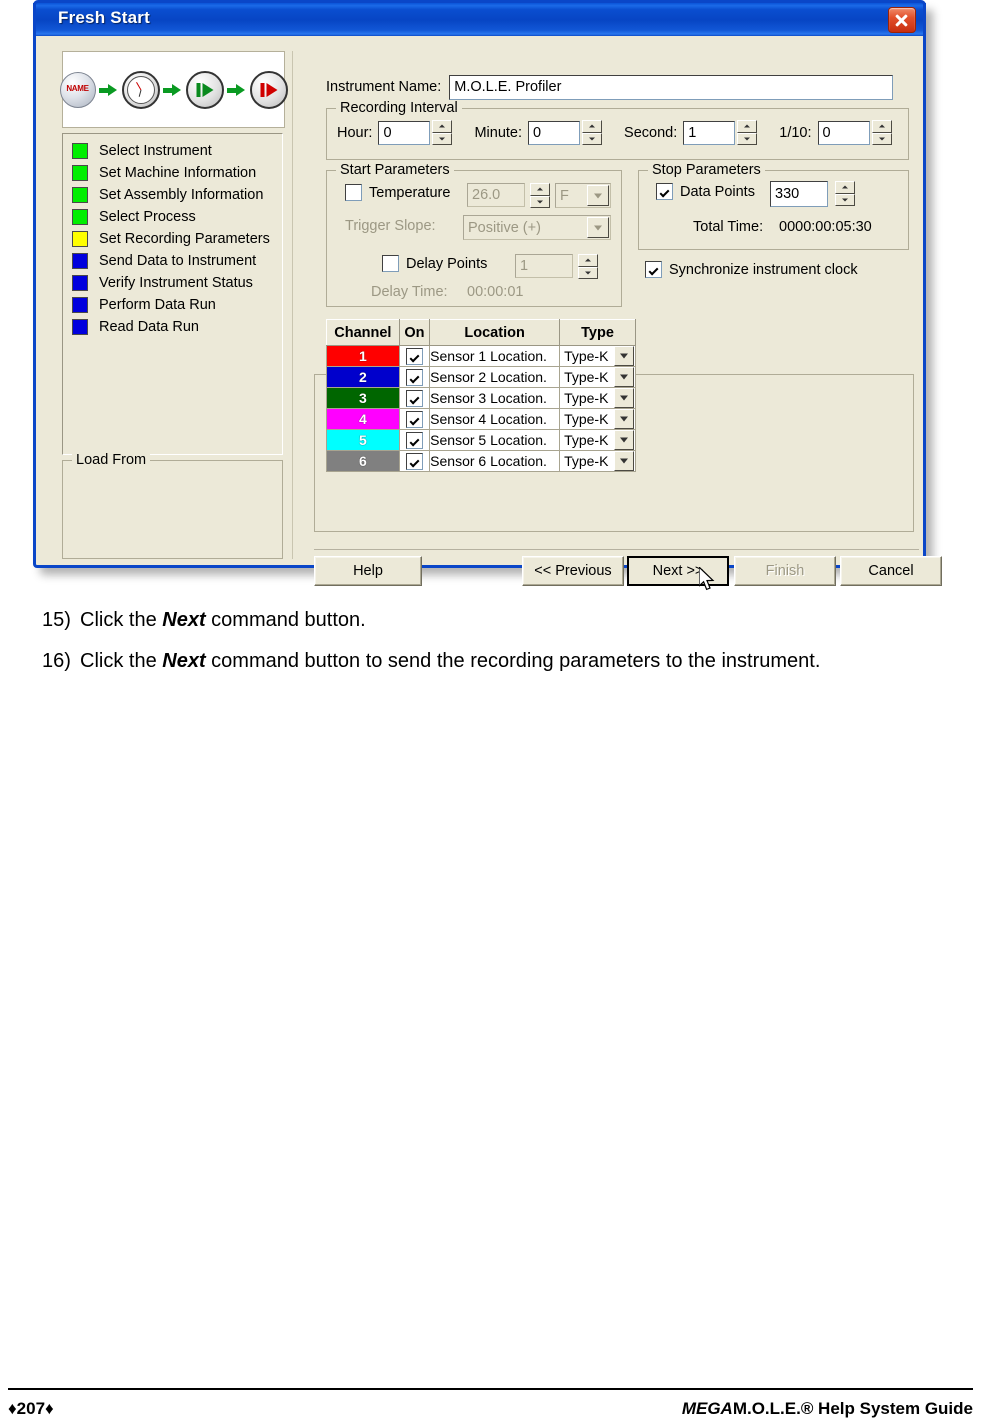 The height and width of the screenshot is (1424, 981). What do you see at coordinates (664, 191) in the screenshot?
I see `data-points-checkbox` at bounding box center [664, 191].